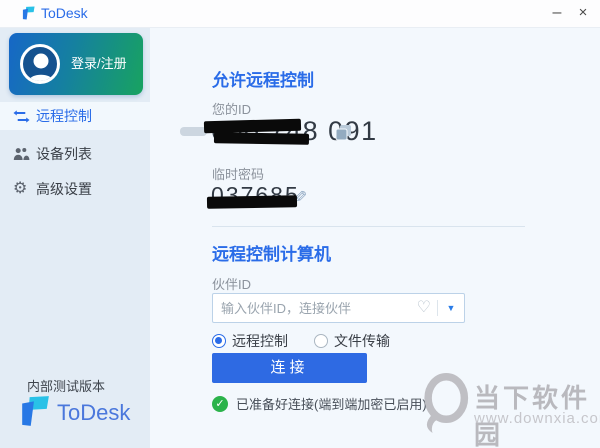 This screenshot has height=448, width=600. What do you see at coordinates (583, 13) in the screenshot?
I see `close-button: ×` at bounding box center [583, 13].